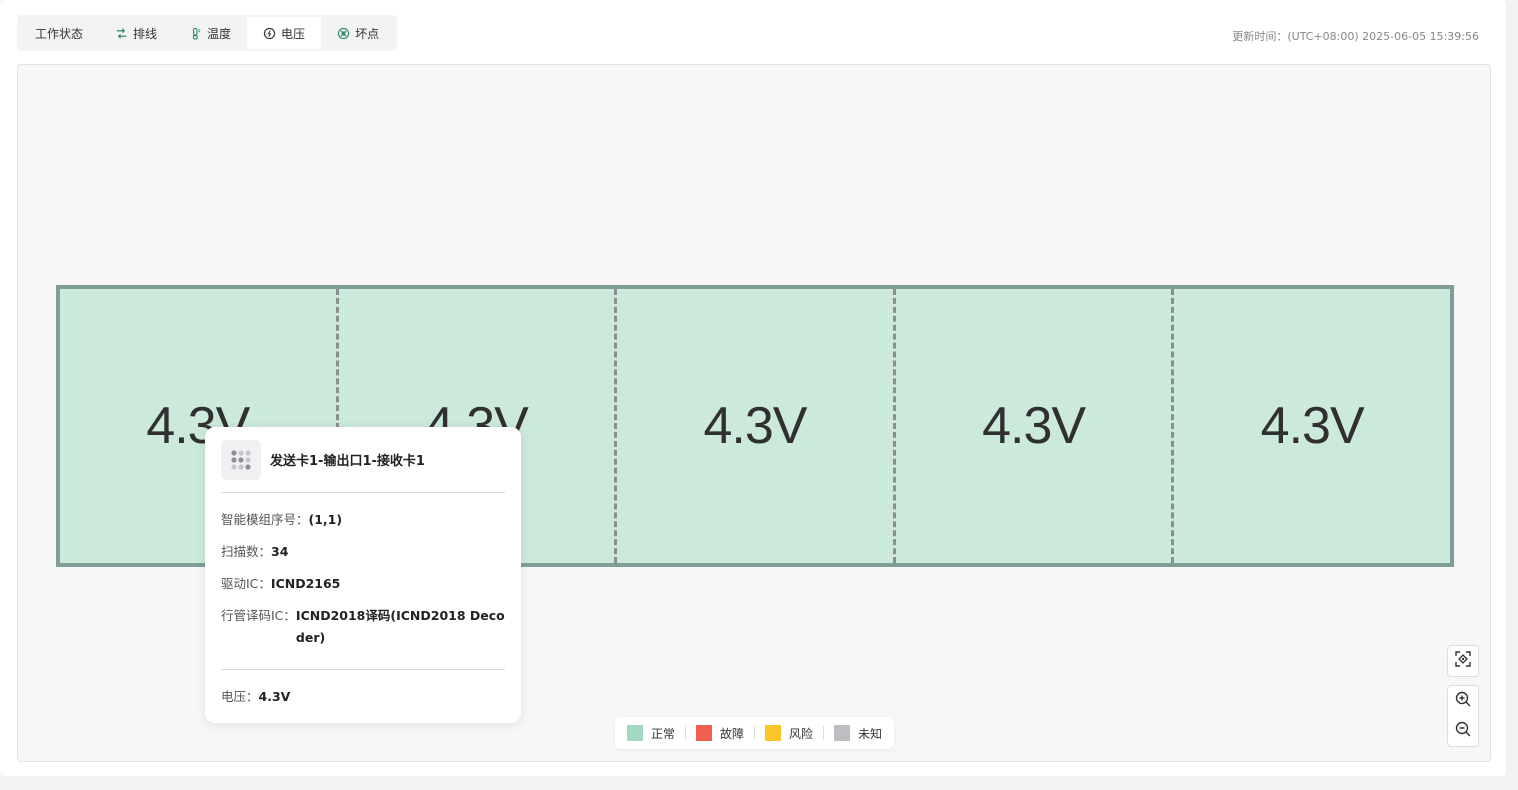  Describe the element at coordinates (347, 461) in the screenshot. I see `tooltip-title: 发送卡1-输出口1-接收卡1` at that location.